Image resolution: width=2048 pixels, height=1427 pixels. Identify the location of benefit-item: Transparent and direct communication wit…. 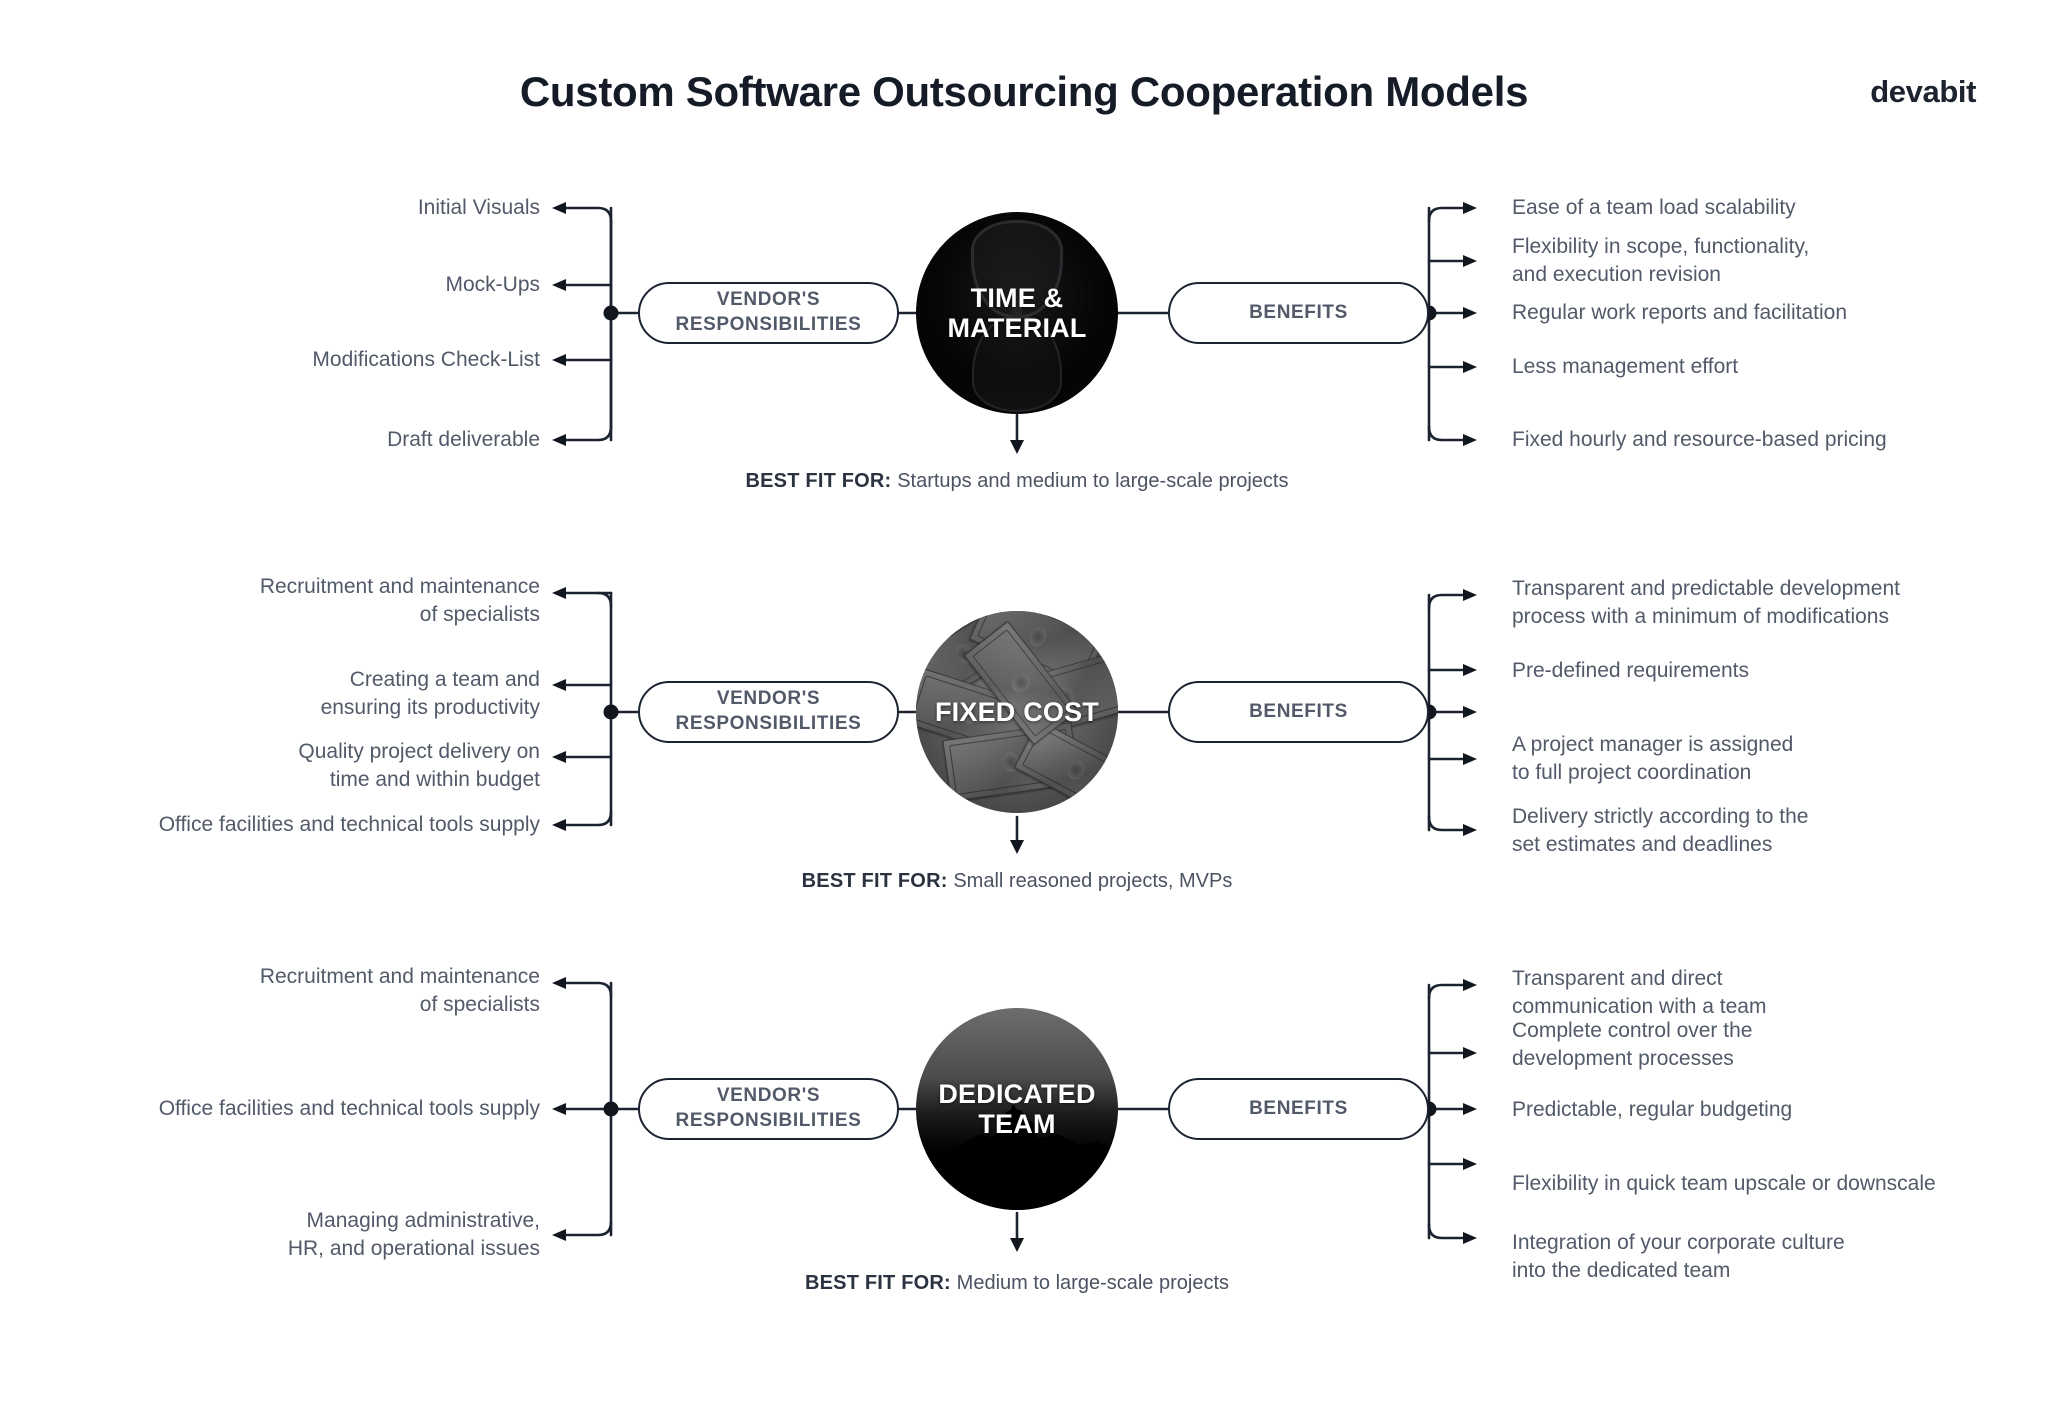
(1639, 992).